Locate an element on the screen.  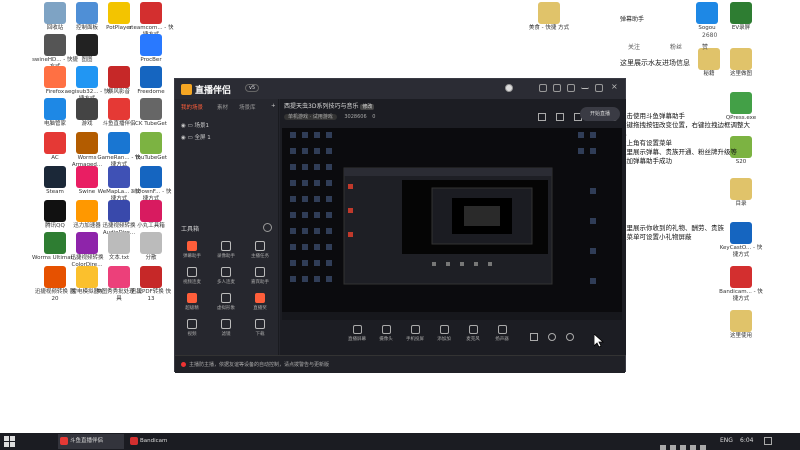
scene-item-2: ◉ ▭ 全屏 1 is located at coordinates (196, 137).